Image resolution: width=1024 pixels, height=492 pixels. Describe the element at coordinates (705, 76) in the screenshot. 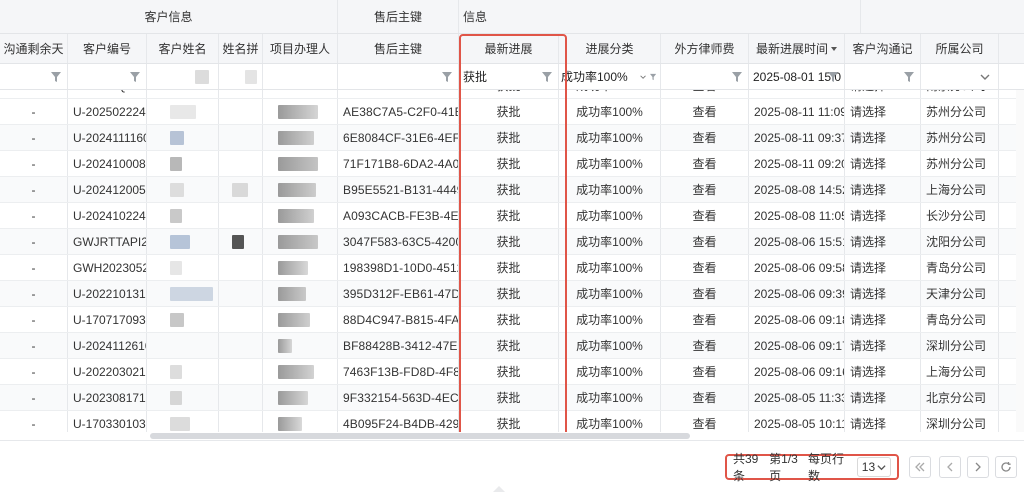

I see `filter-lawyer-fee` at that location.